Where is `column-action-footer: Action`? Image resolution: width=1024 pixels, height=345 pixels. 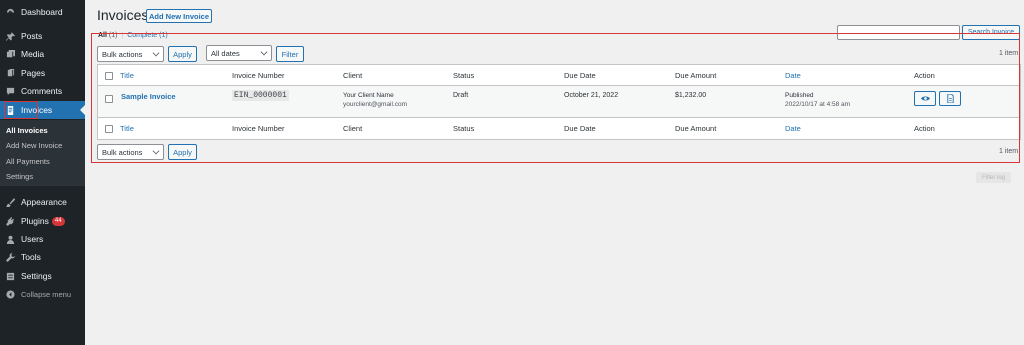
column-action-footer: Action is located at coordinates (924, 128).